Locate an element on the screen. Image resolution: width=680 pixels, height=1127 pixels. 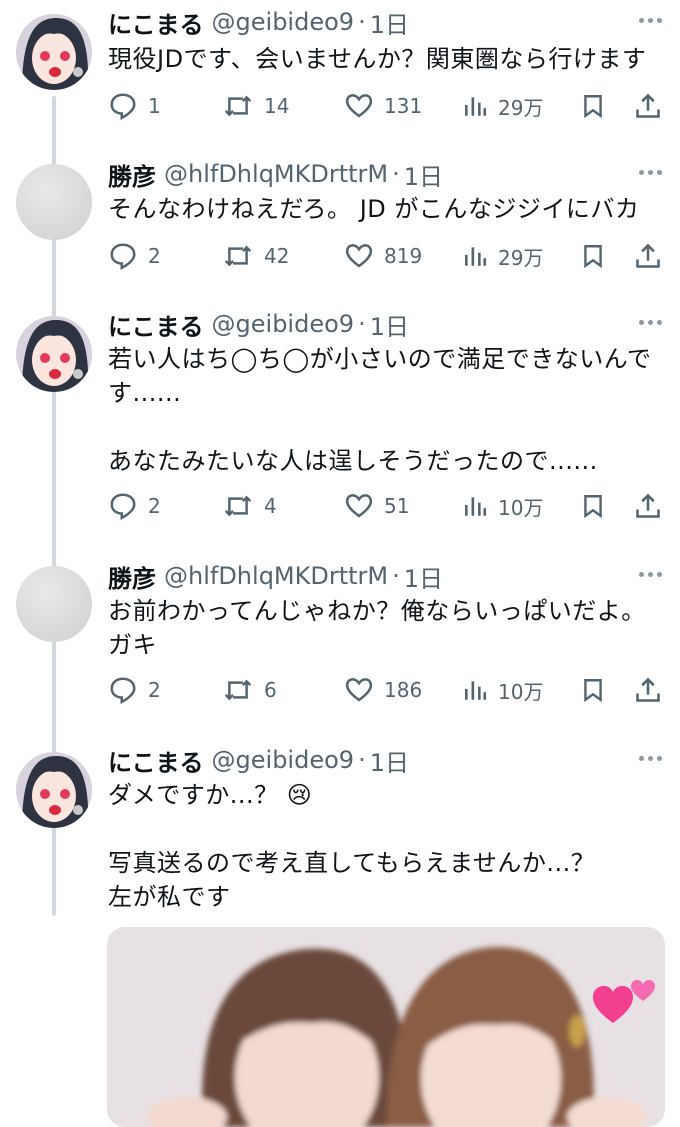
action-bar: 2 4 51 10万 is located at coordinates (388, 506).